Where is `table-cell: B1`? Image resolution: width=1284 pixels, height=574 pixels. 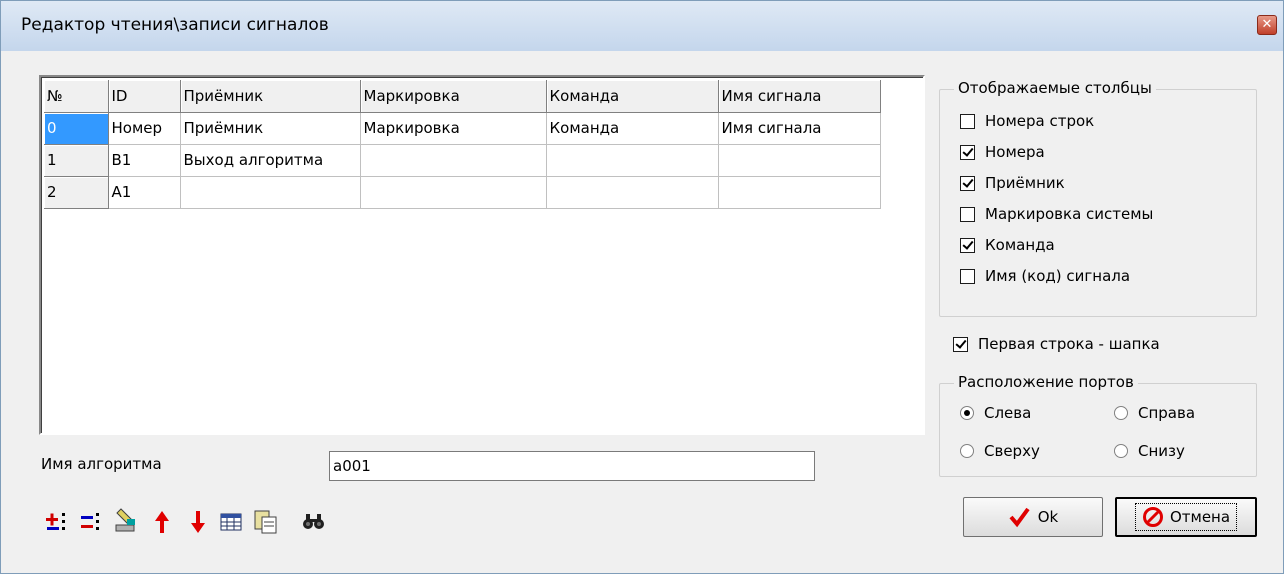 table-cell: B1 is located at coordinates (144, 160).